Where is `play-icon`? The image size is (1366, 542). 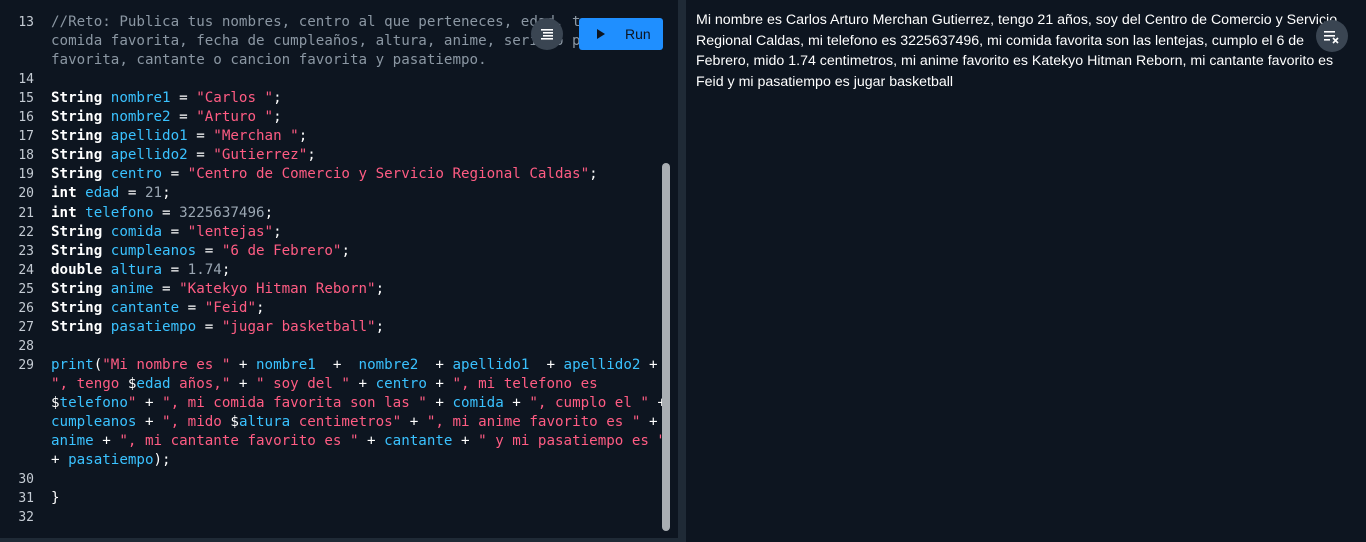 play-icon is located at coordinates (601, 34).